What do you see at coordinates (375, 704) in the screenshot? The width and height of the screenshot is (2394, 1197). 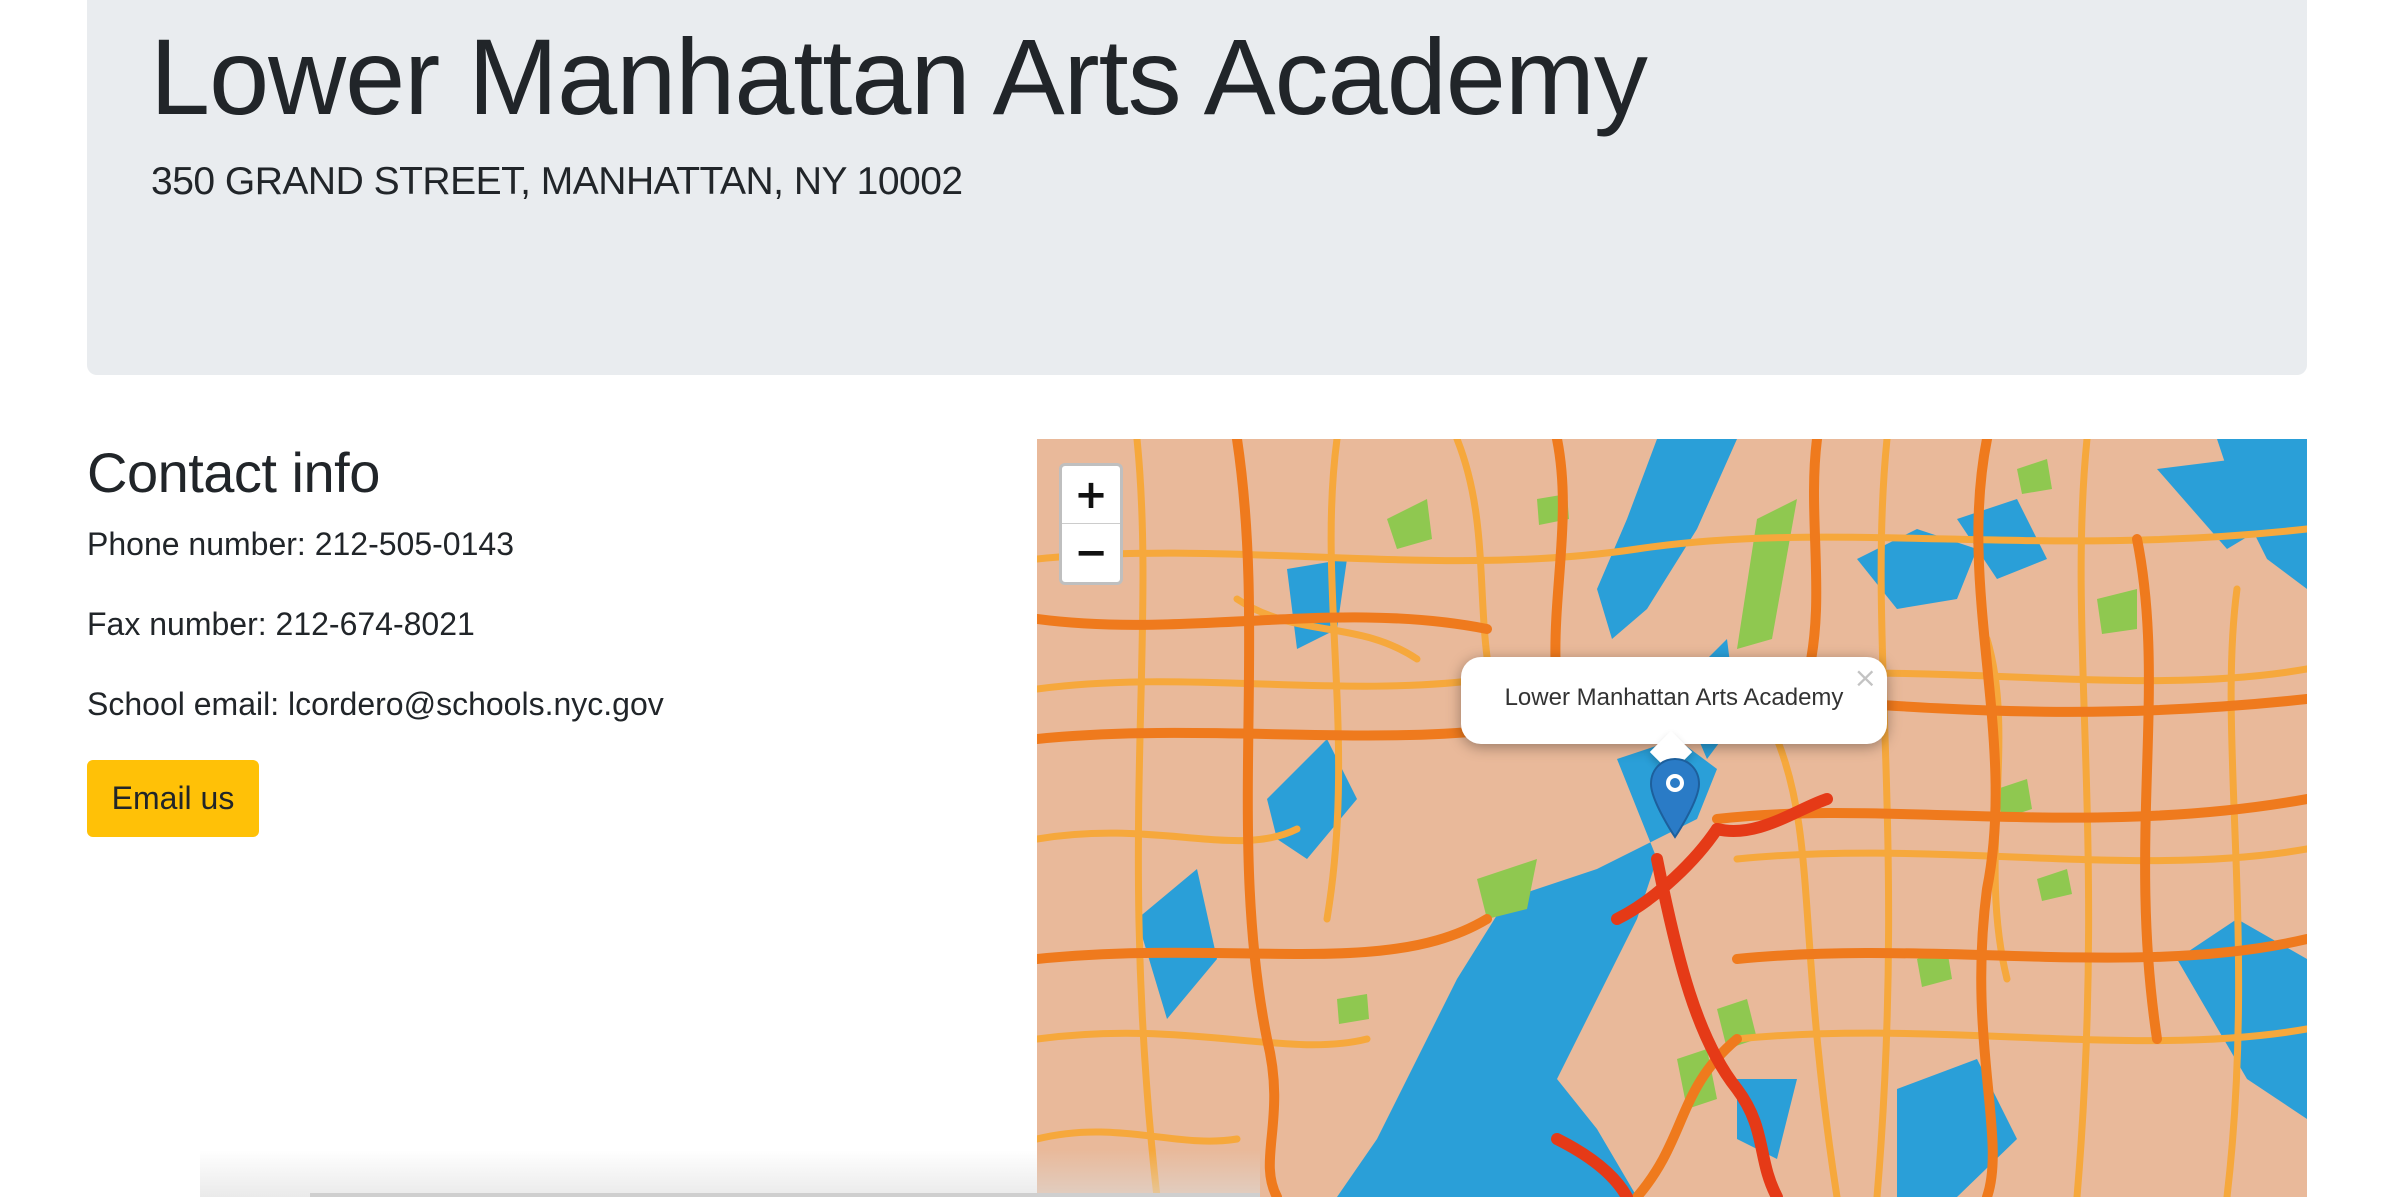 I see `school-email: School email: lcordero@schools.nyc.gov` at bounding box center [375, 704].